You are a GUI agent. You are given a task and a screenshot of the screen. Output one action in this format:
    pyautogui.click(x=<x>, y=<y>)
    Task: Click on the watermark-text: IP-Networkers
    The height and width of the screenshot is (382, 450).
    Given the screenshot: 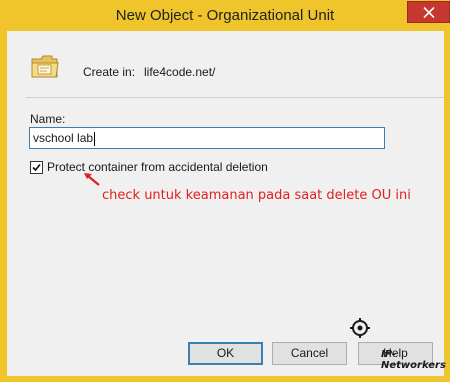 What is the action you would take?
    pyautogui.click(x=413, y=360)
    